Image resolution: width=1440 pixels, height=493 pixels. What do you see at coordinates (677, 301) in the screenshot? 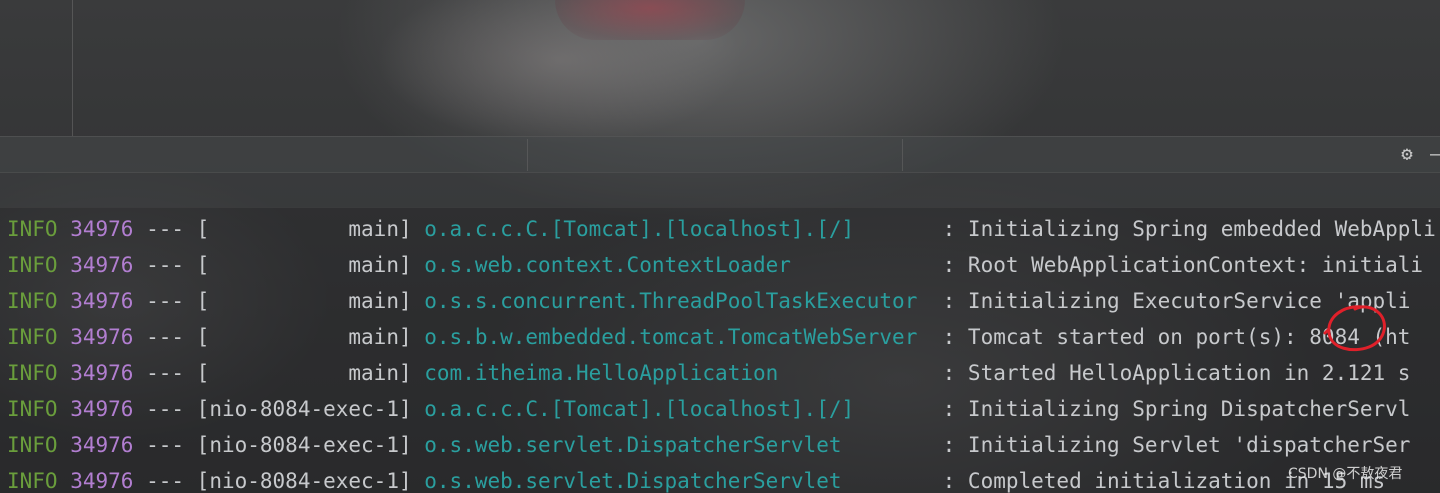
I see `log-logger: o.s.s.concurrent.ThreadPoolTaskExecutor` at bounding box center [677, 301].